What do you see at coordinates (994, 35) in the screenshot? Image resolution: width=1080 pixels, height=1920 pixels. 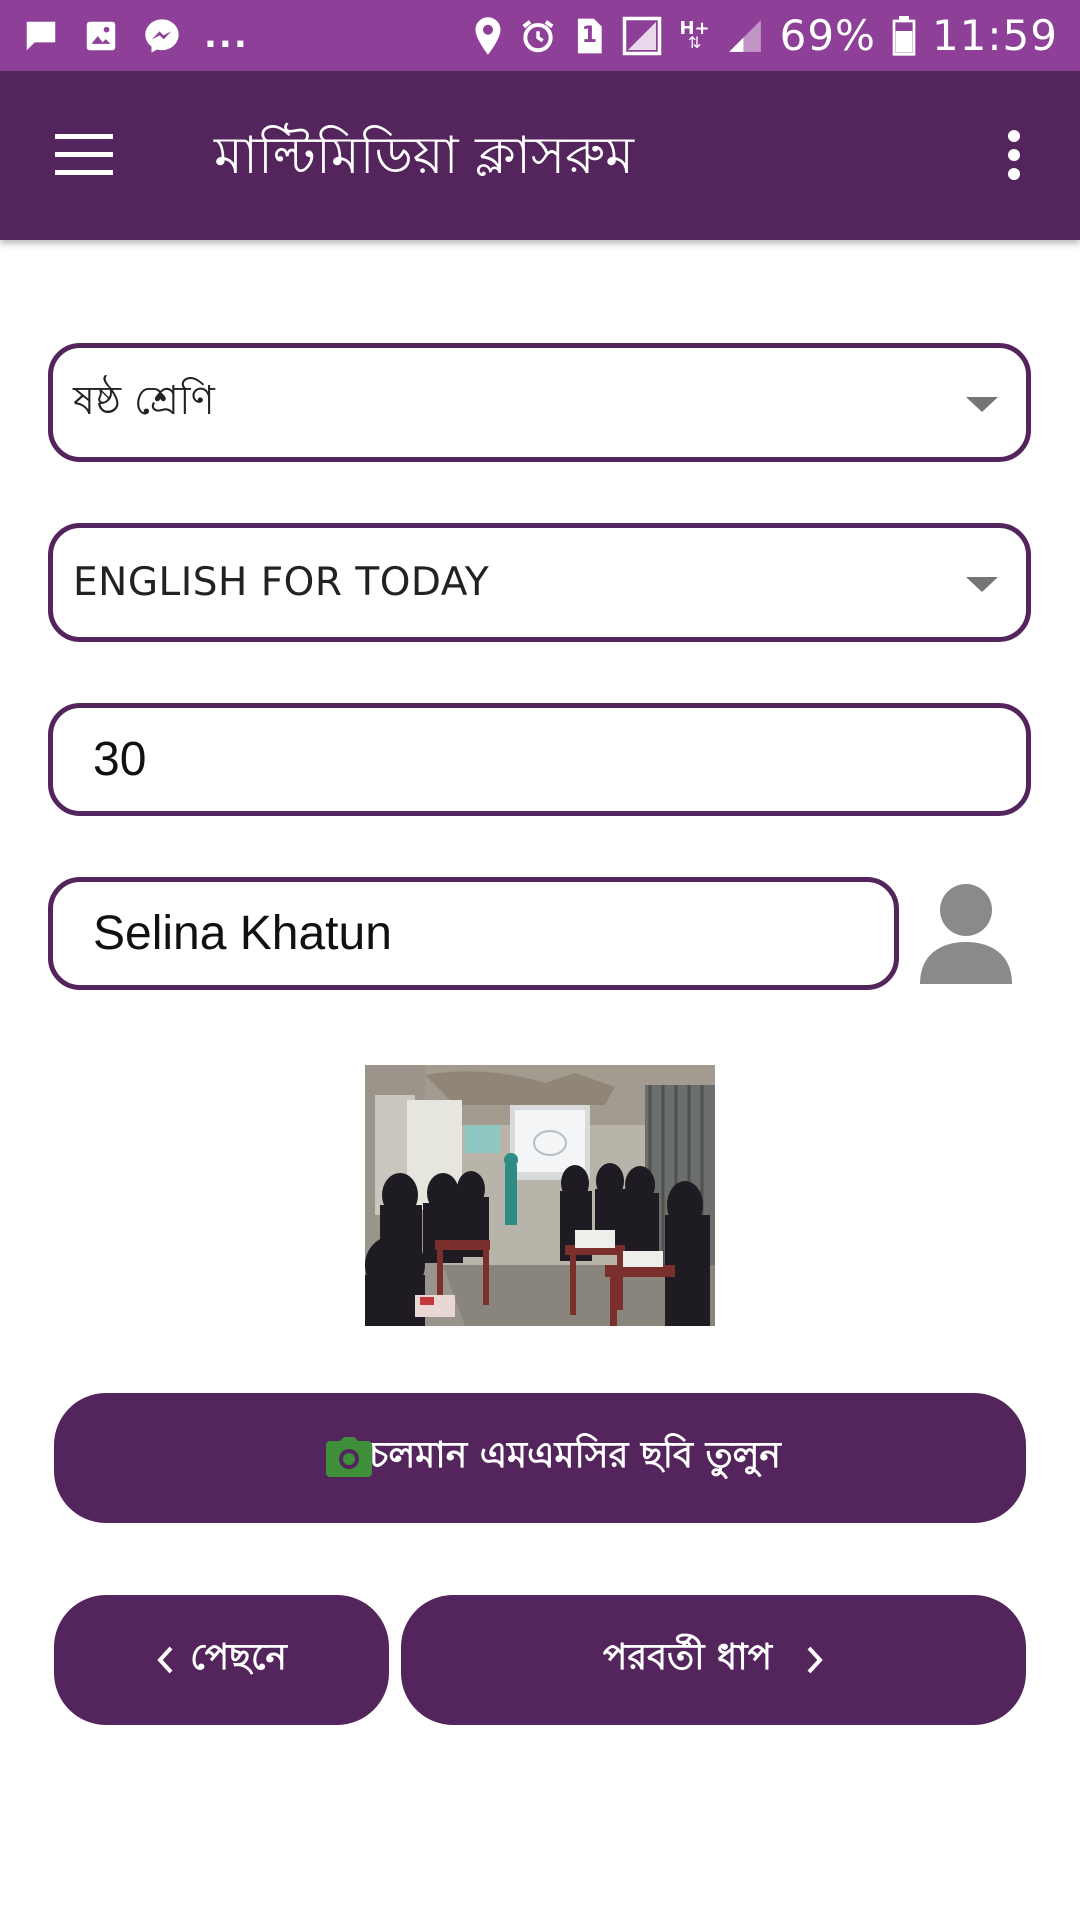 I see `clock: 11:59` at bounding box center [994, 35].